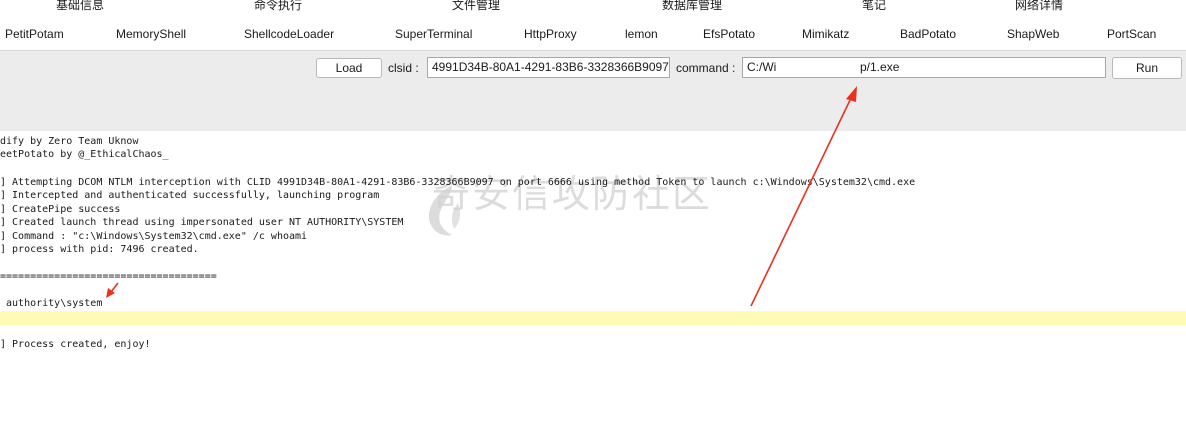  What do you see at coordinates (801, 201) in the screenshot?
I see `arrow-to-command-icon` at bounding box center [801, 201].